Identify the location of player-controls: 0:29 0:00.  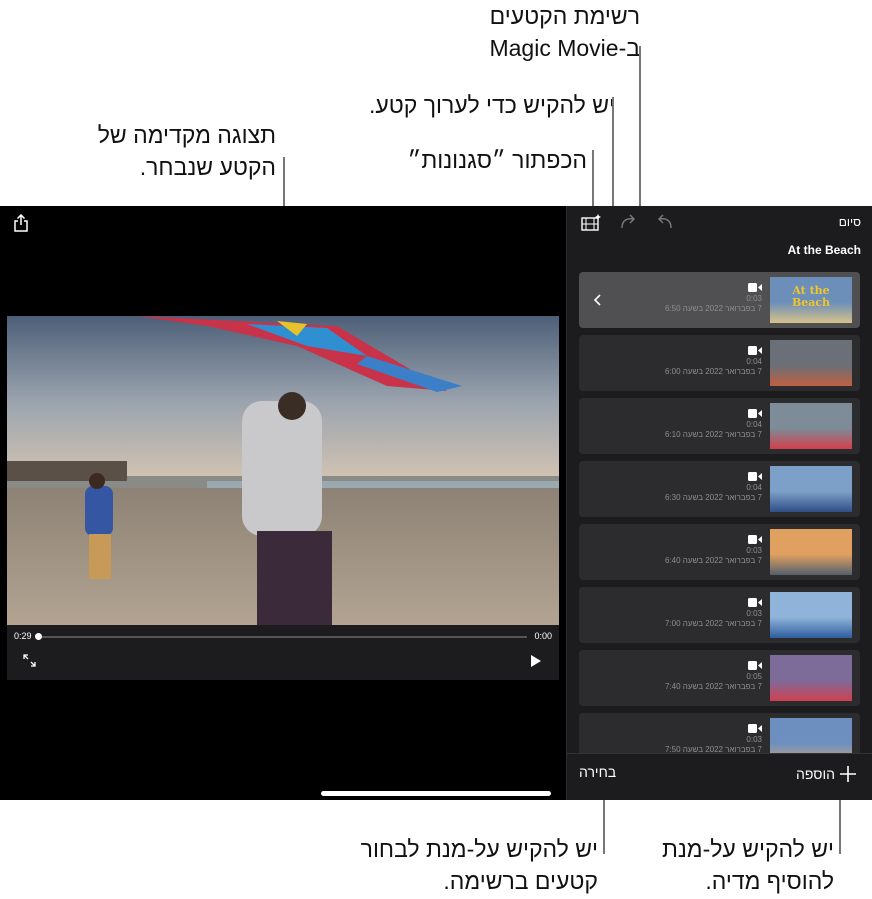
(283, 652).